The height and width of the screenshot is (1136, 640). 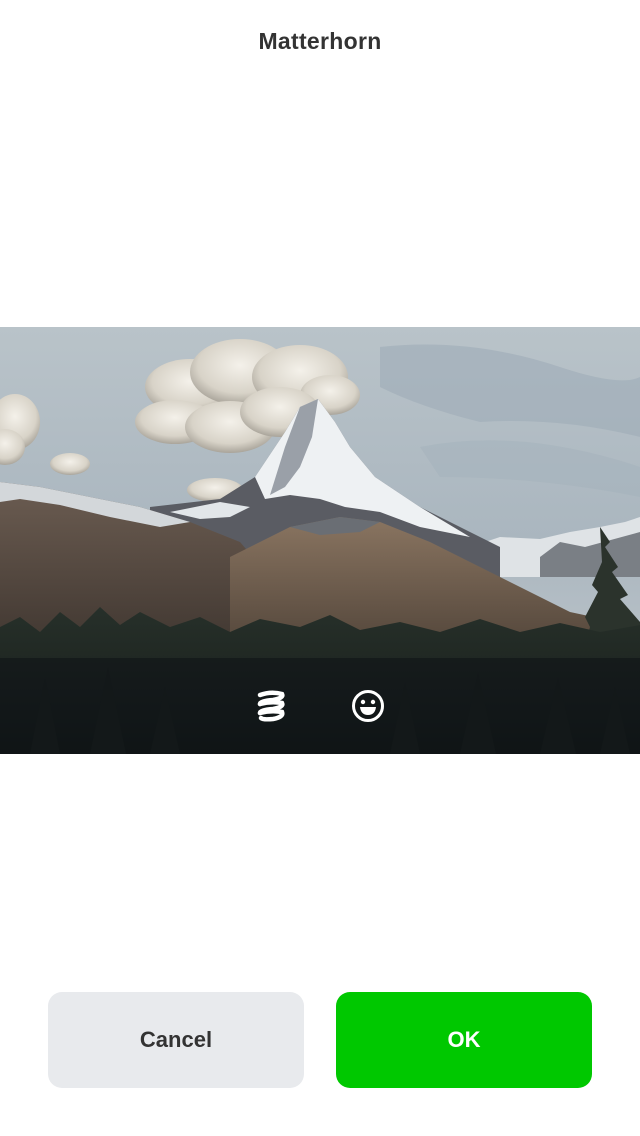 I want to click on photo-toolbar, so click(x=320, y=706).